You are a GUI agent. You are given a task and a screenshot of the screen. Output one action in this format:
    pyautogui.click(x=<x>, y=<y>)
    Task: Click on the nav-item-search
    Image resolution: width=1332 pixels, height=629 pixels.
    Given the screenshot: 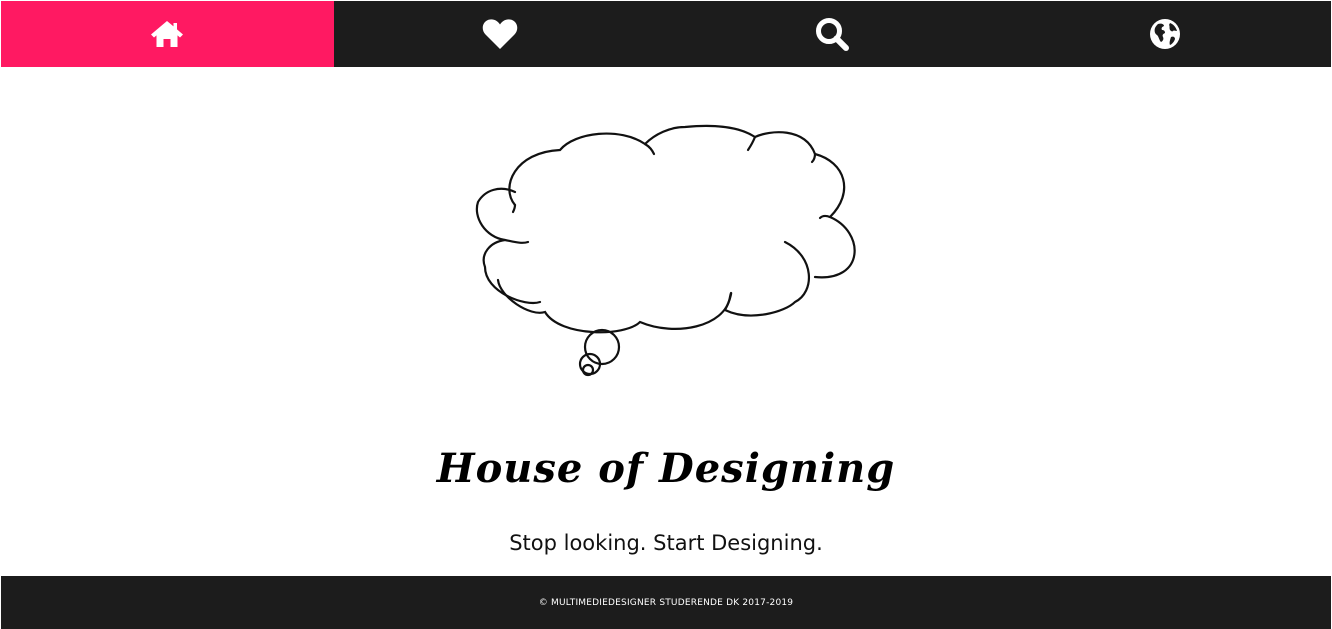 What is the action you would take?
    pyautogui.click(x=832, y=34)
    